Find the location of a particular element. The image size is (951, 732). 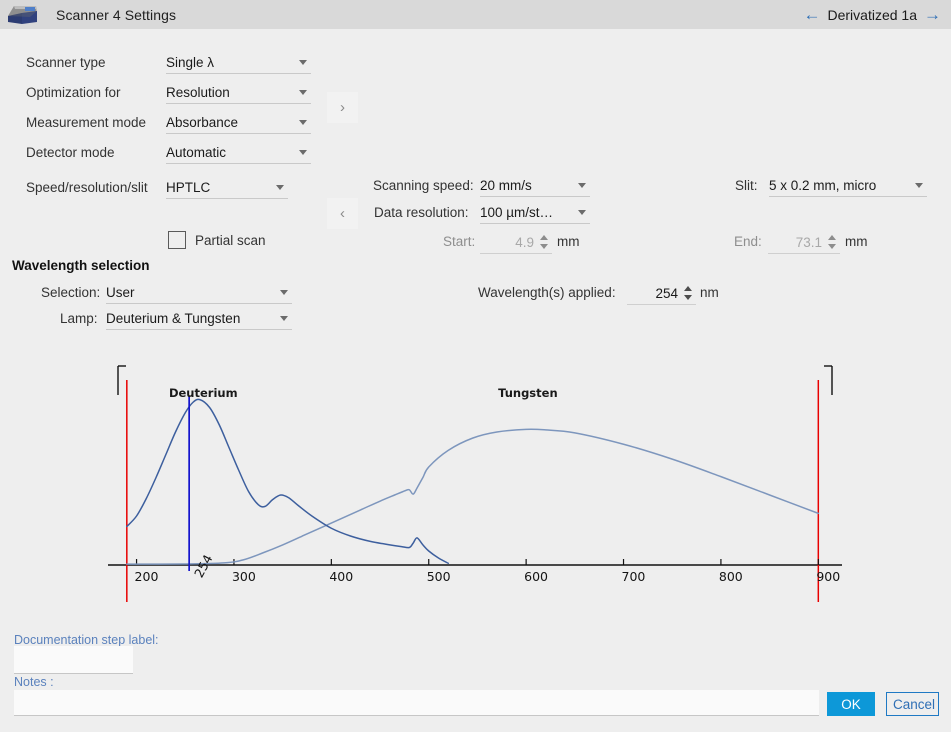

data-resolution-label: Data resolution: is located at coordinates (421, 212).